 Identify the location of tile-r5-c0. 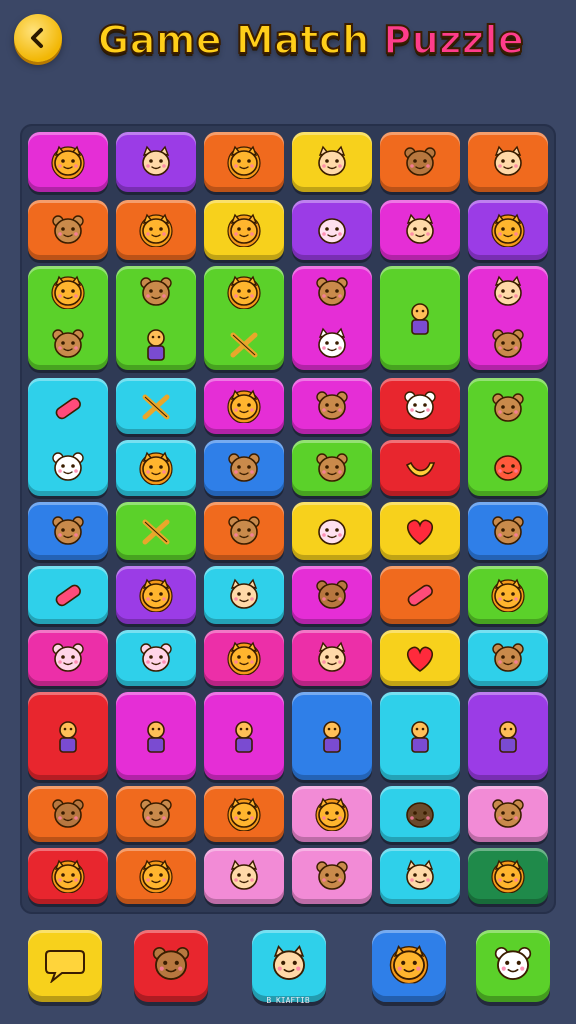
(68, 531).